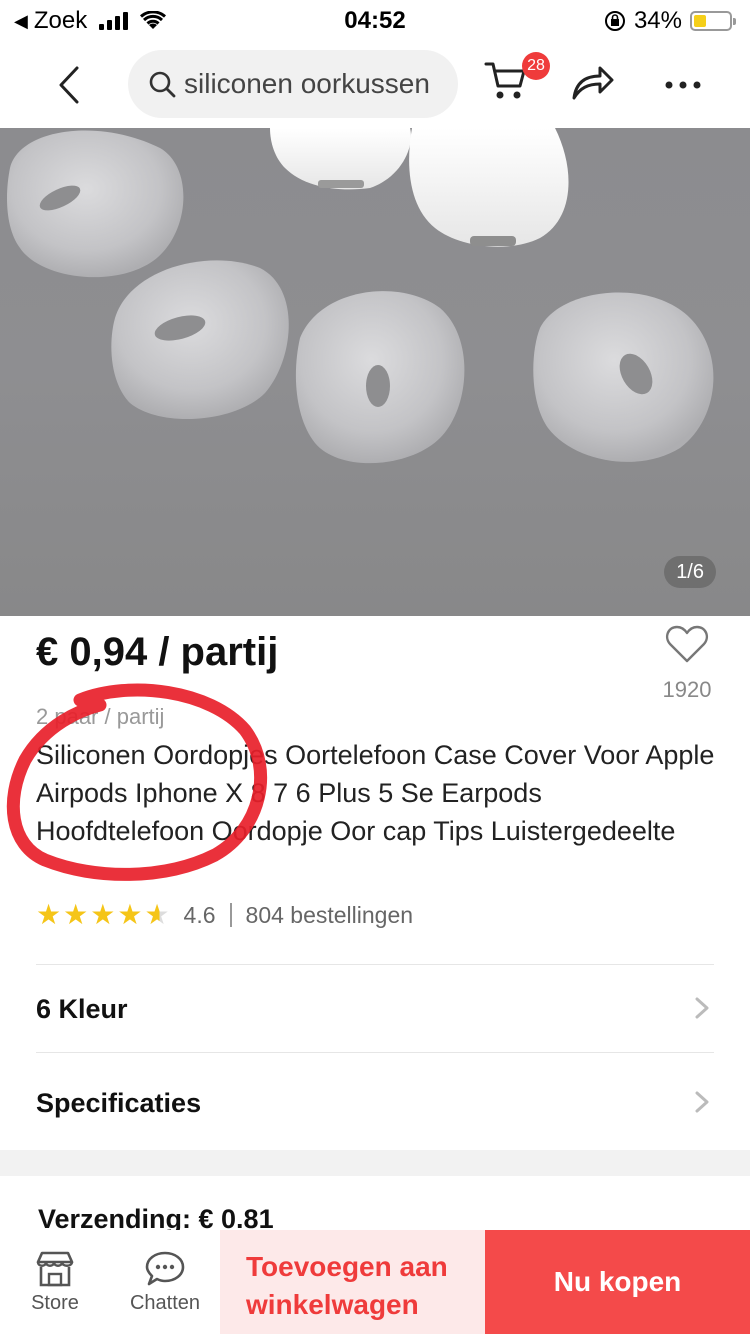 This screenshot has height=1334, width=750. I want to click on image-counter: 1/6, so click(690, 572).